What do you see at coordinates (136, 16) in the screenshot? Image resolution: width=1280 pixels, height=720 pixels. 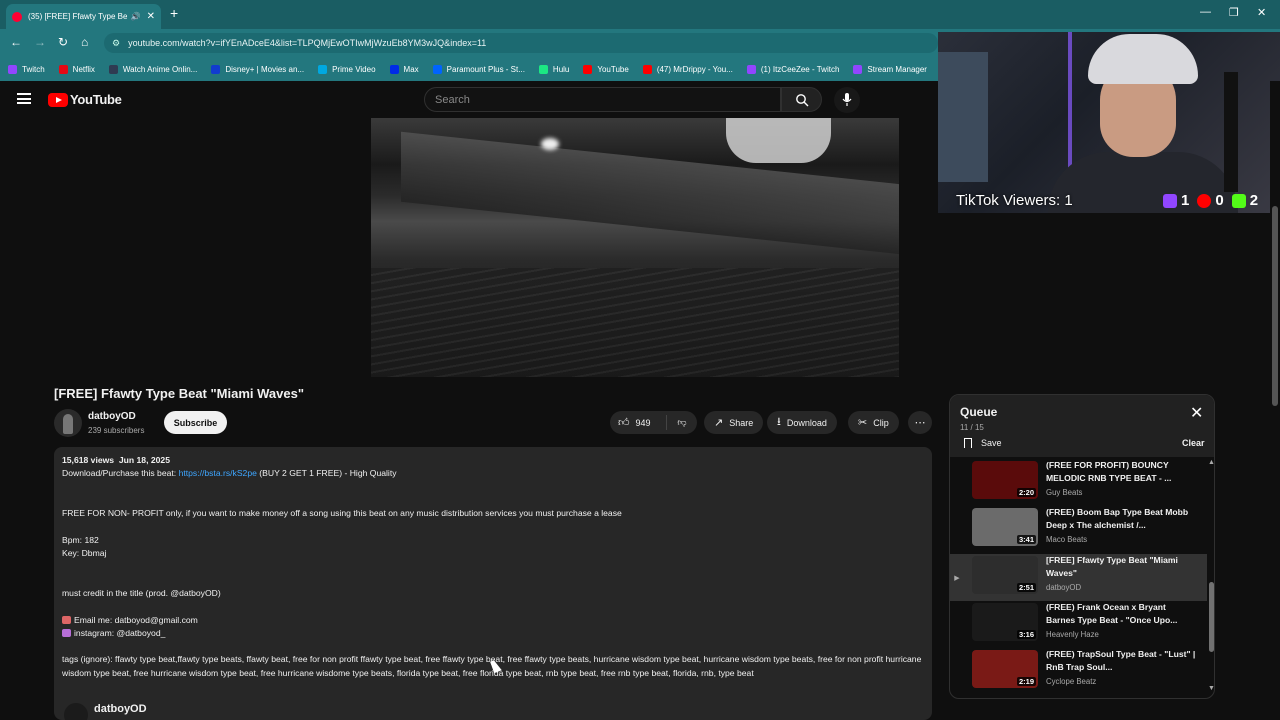 I see `speaker-icon: 🔊` at bounding box center [136, 16].